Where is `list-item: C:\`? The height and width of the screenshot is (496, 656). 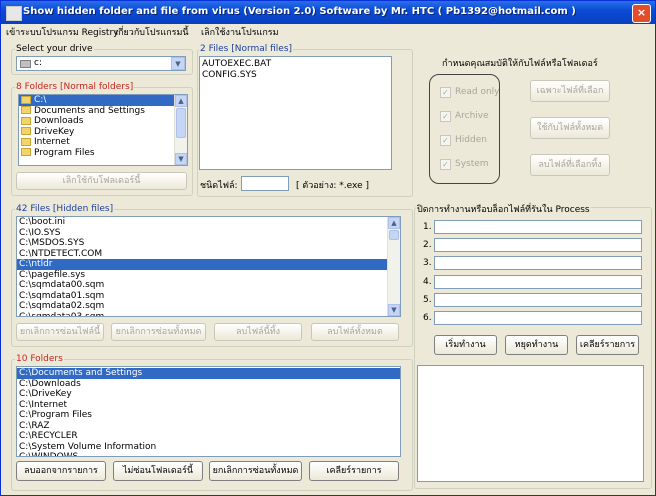
list-item: C:\ is located at coordinates (103, 100).